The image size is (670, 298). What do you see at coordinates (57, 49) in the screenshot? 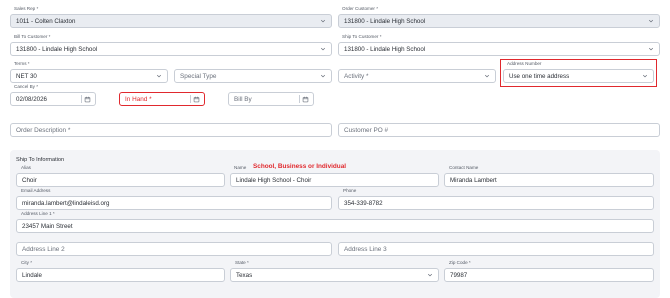
I see `bill-to-customer-value: 131800 - Lindale High School` at bounding box center [57, 49].